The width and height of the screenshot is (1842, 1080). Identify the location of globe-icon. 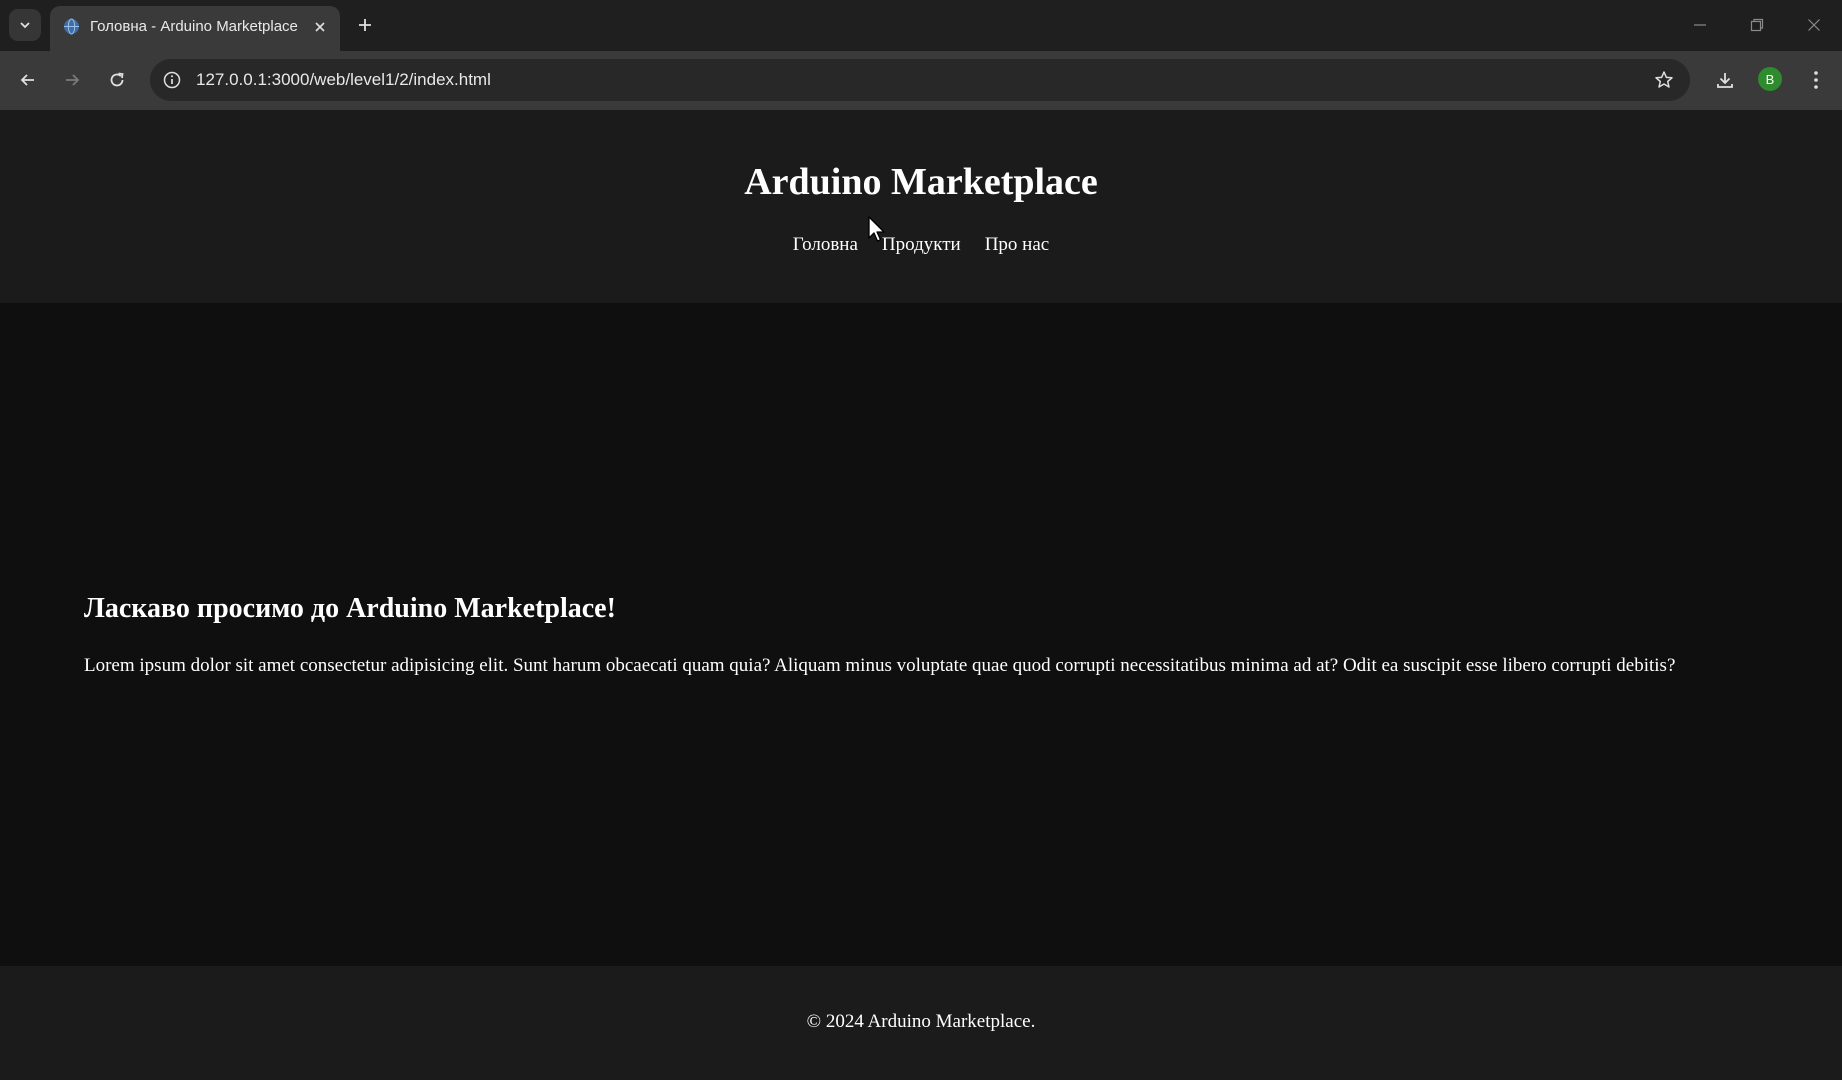
(71, 26).